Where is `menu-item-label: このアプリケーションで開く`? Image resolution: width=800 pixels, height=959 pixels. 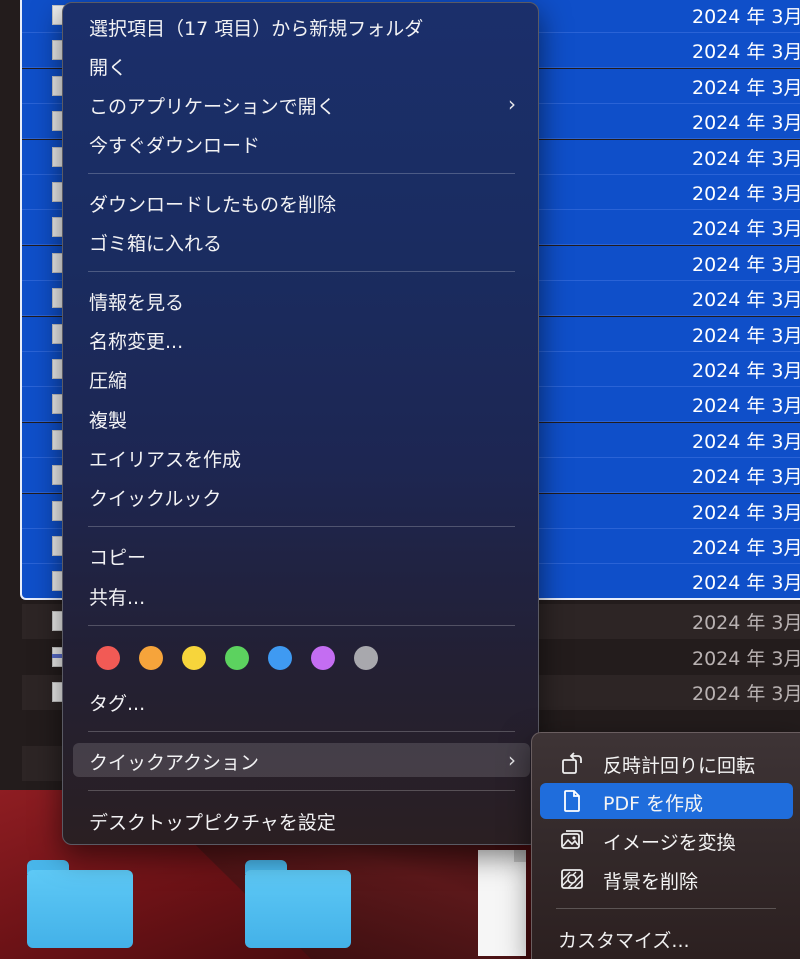 menu-item-label: このアプリケーションで開く is located at coordinates (212, 107).